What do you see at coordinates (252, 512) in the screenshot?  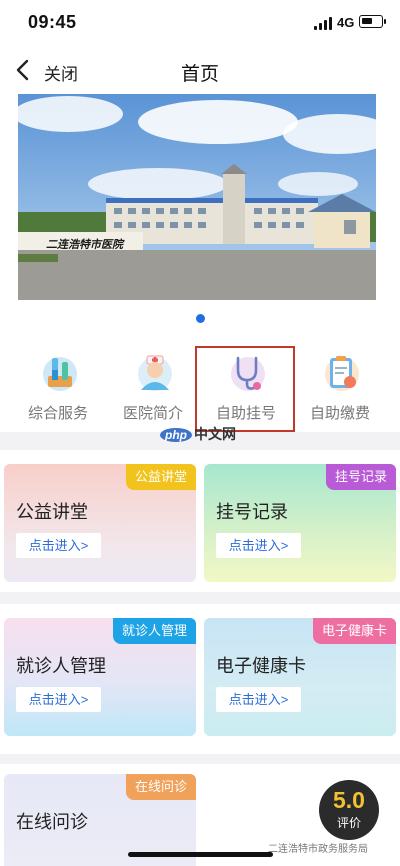 I see `card-title: 挂号记录` at bounding box center [252, 512].